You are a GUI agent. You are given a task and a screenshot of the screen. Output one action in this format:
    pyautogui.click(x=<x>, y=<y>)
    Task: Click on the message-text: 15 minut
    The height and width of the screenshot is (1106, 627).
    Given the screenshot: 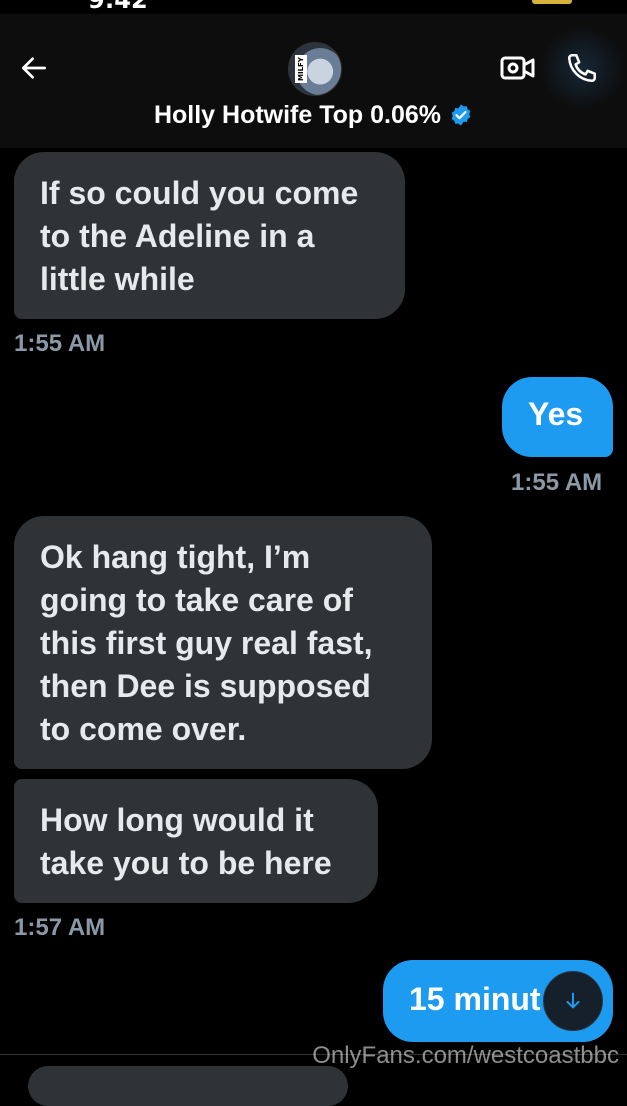 What is the action you would take?
    pyautogui.click(x=475, y=999)
    